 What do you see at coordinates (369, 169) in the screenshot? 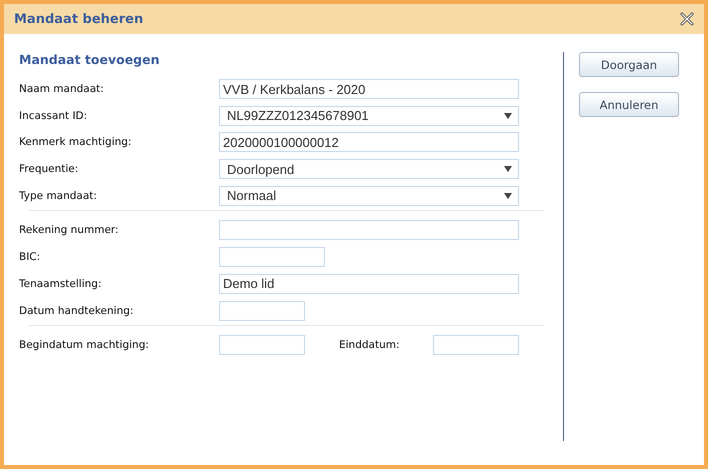
I see `dropdown: Doorlopend` at bounding box center [369, 169].